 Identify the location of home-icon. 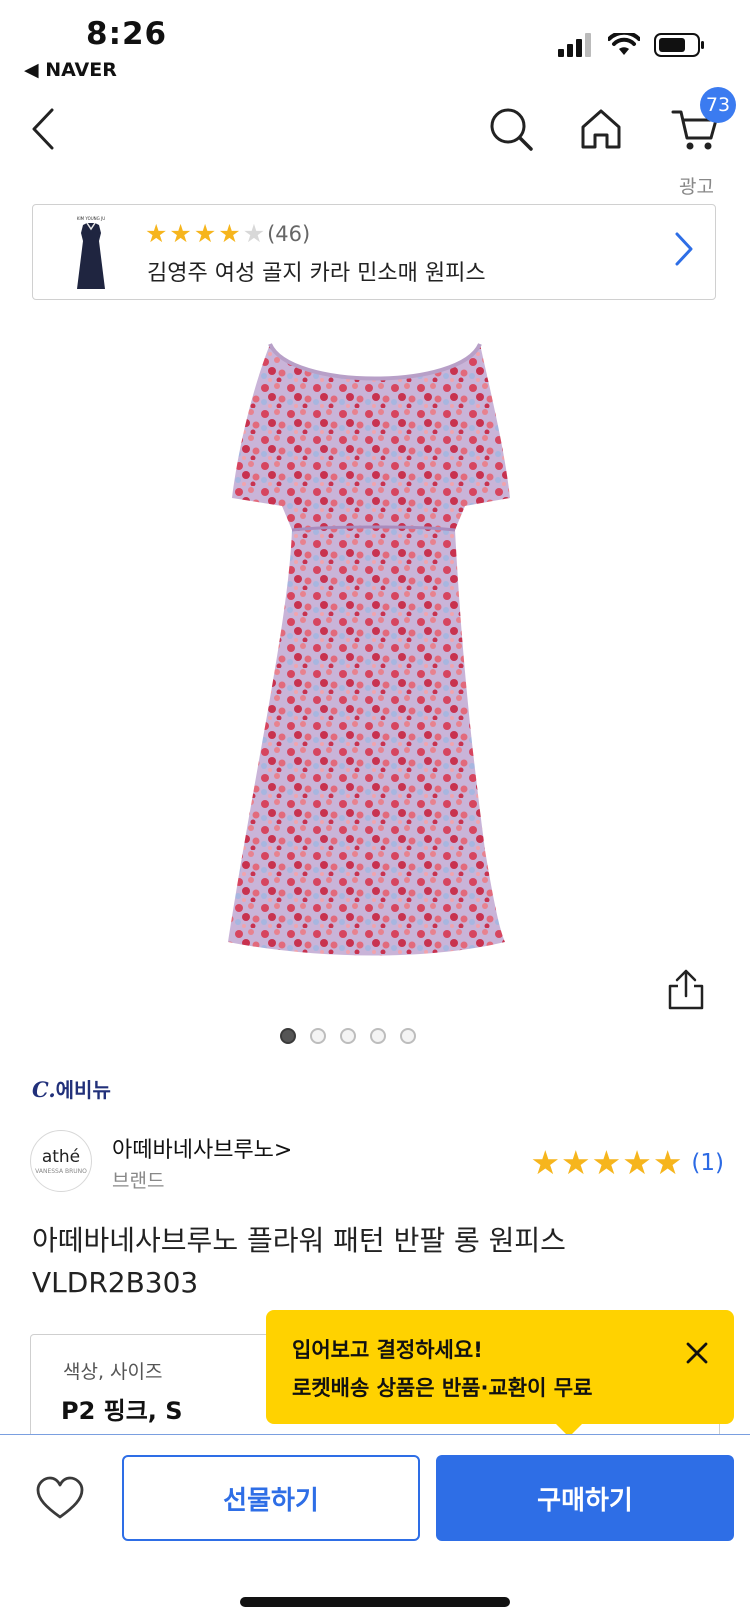
(601, 129).